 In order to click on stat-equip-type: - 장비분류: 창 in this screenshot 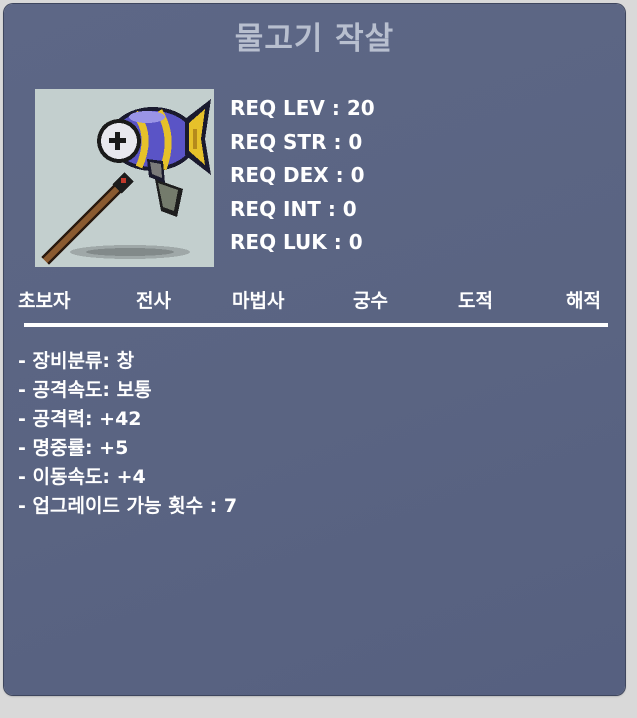, I will do `click(76, 361)`.